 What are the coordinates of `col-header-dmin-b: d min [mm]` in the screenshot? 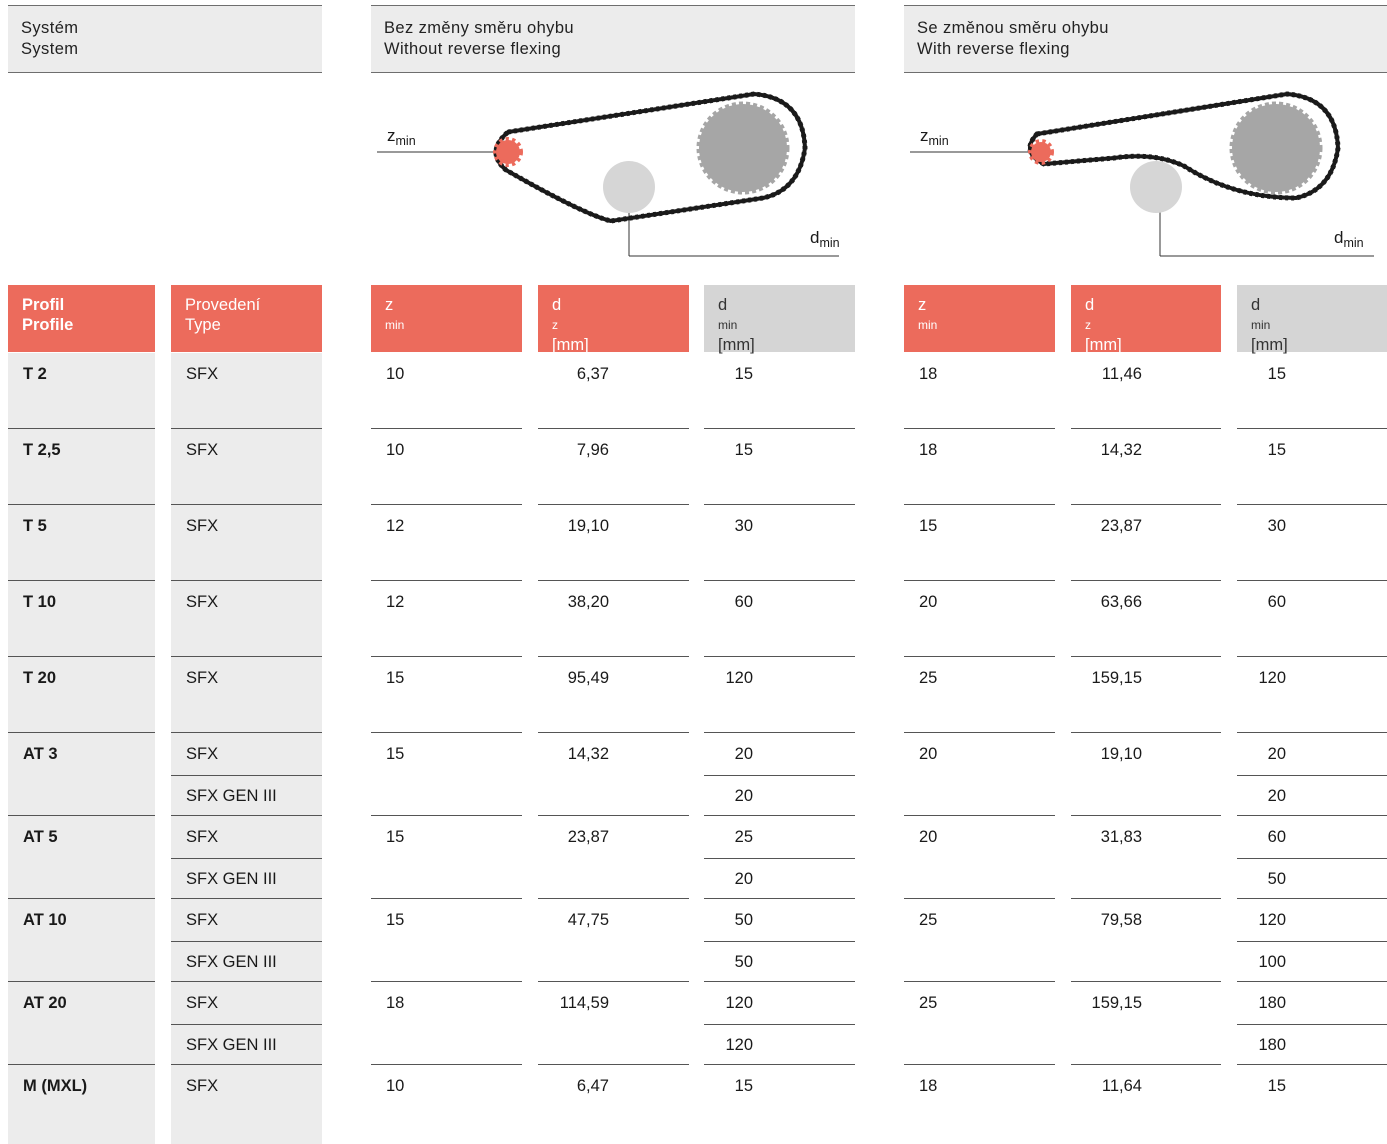 It's located at (1312, 319).